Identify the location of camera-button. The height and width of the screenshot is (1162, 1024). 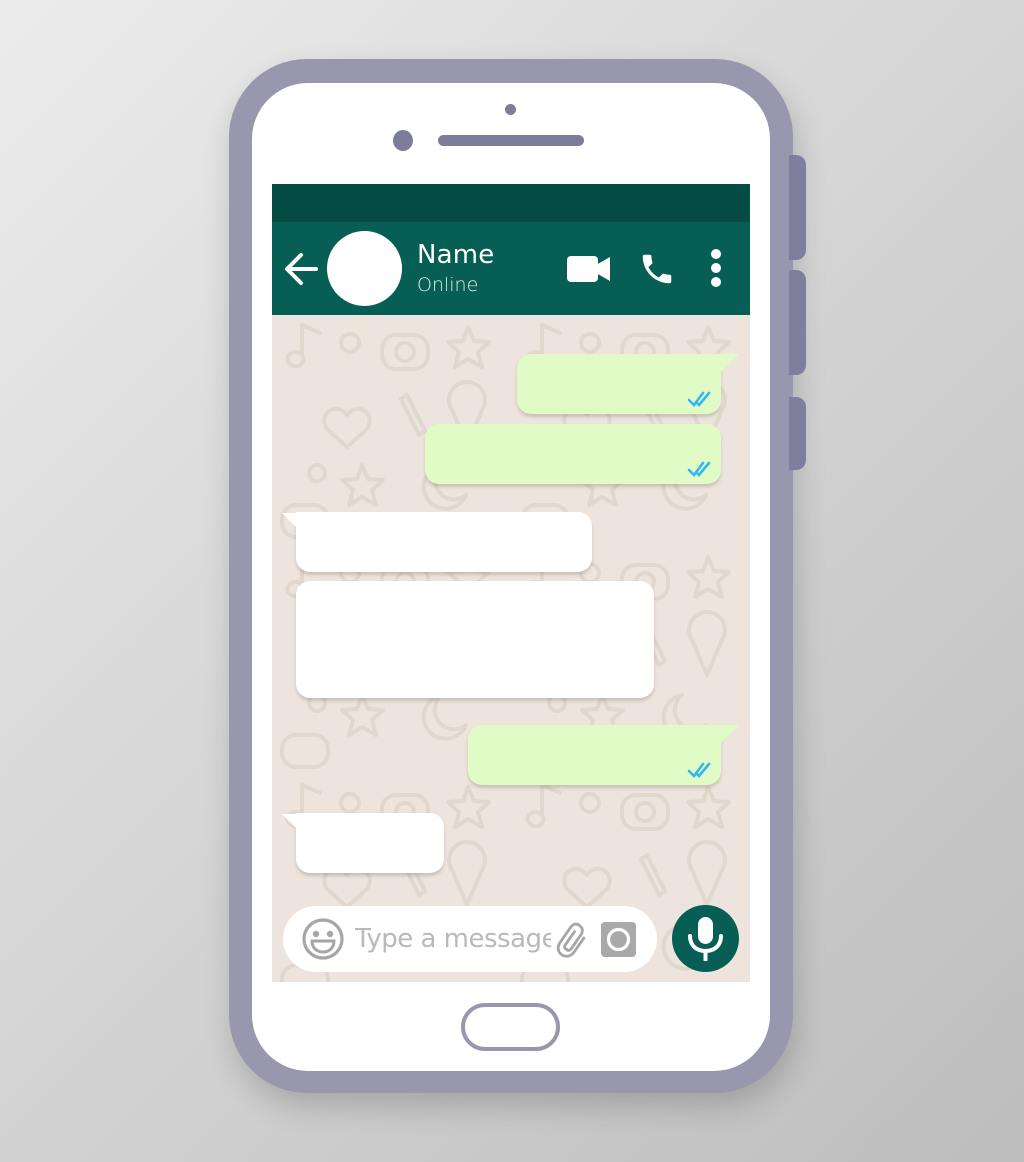
(618, 939).